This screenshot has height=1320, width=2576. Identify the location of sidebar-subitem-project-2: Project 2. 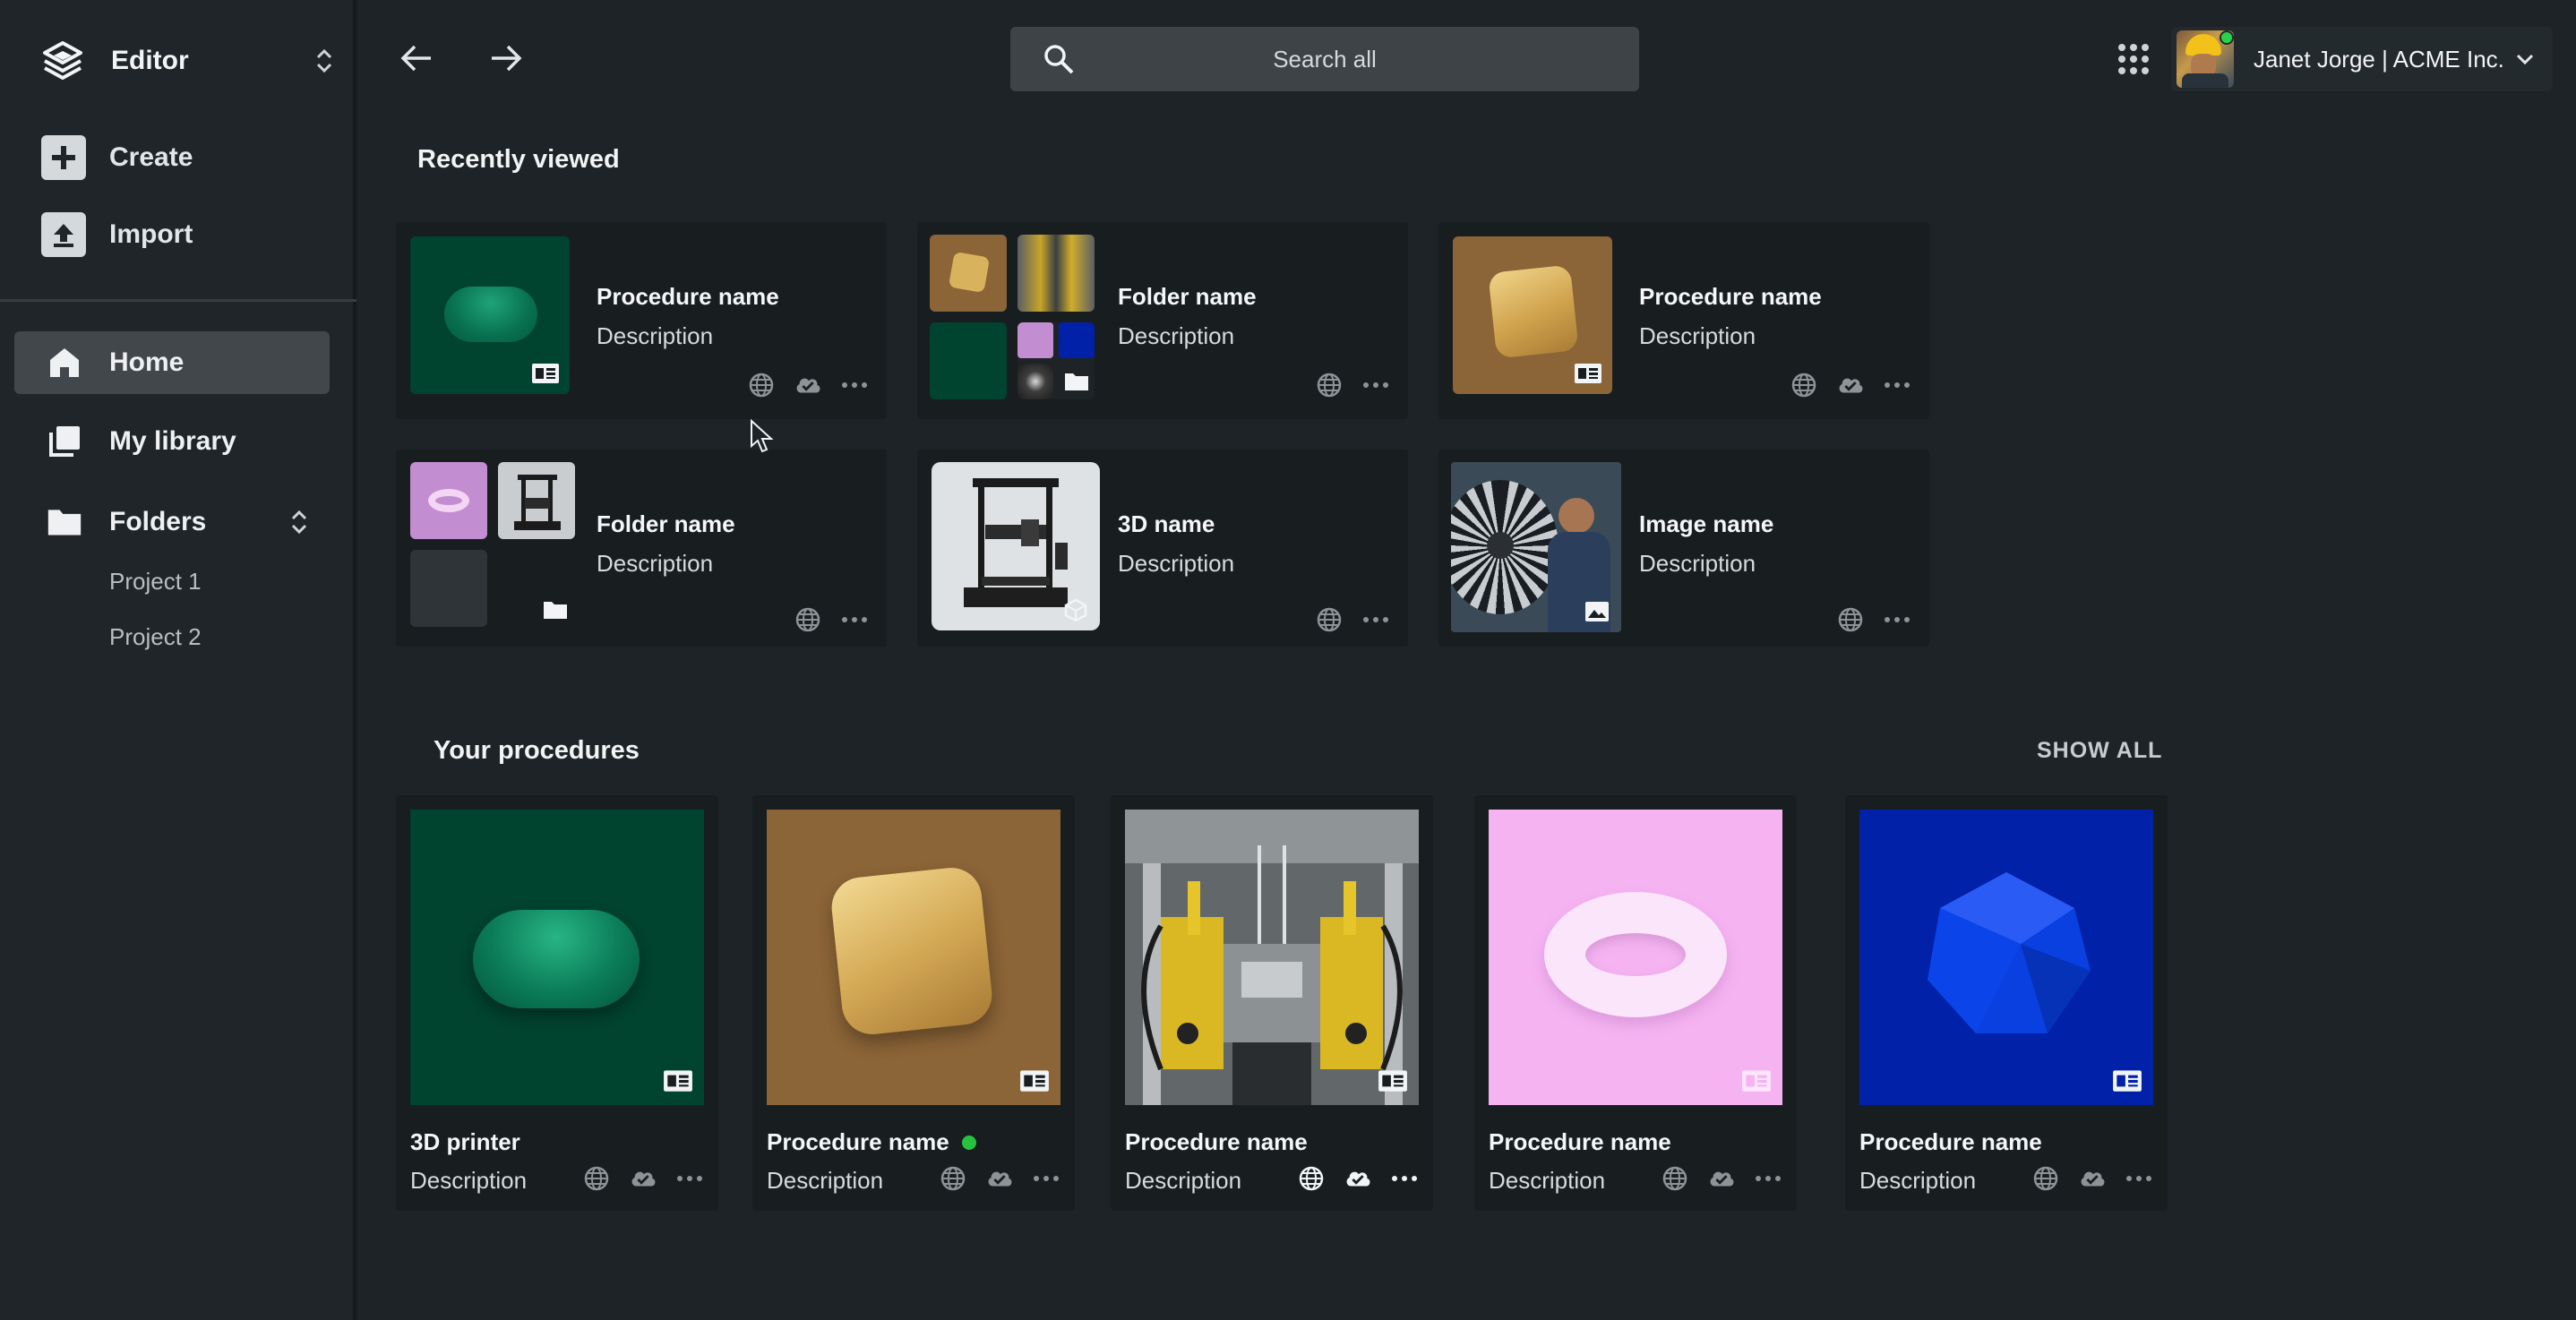
(155, 637).